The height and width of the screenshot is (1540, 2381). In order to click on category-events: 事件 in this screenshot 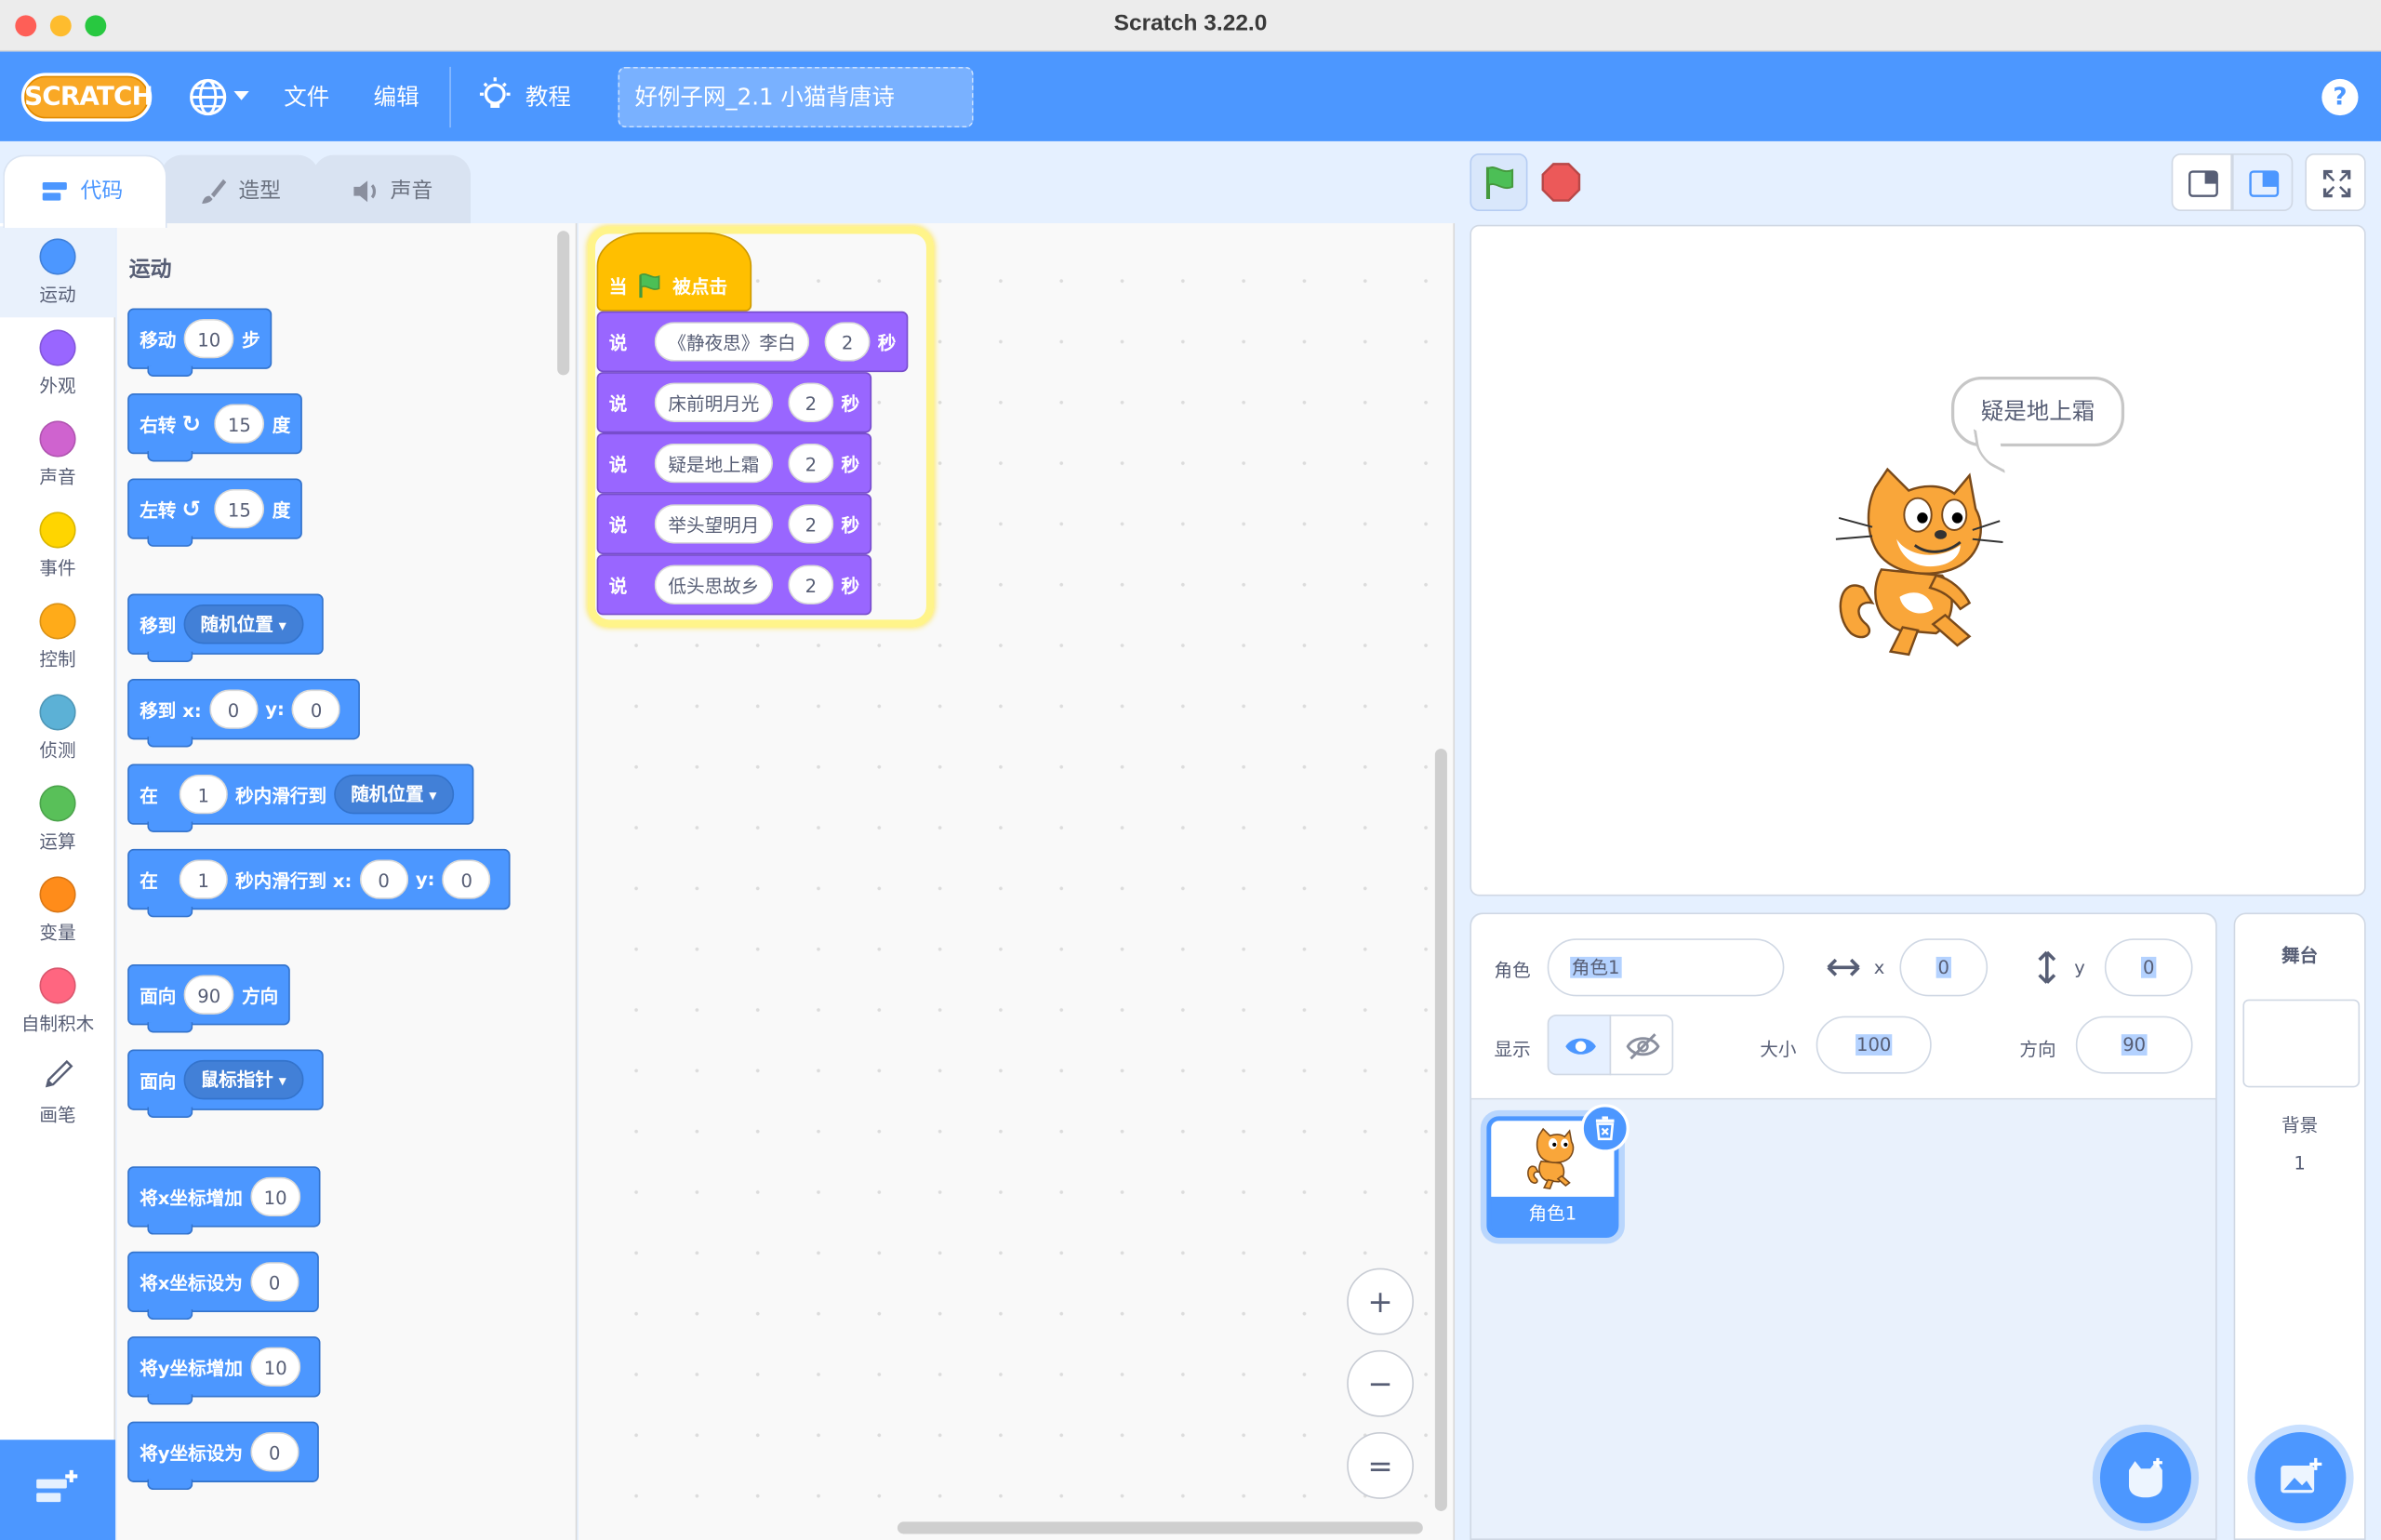, I will do `click(57, 545)`.